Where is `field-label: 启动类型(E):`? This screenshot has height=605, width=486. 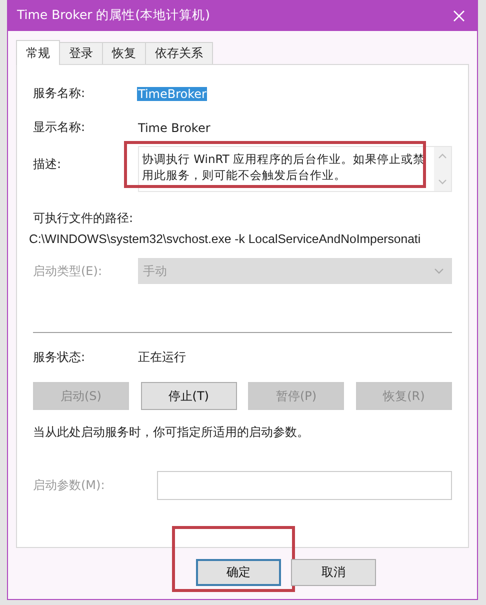 field-label: 启动类型(E): is located at coordinates (68, 271).